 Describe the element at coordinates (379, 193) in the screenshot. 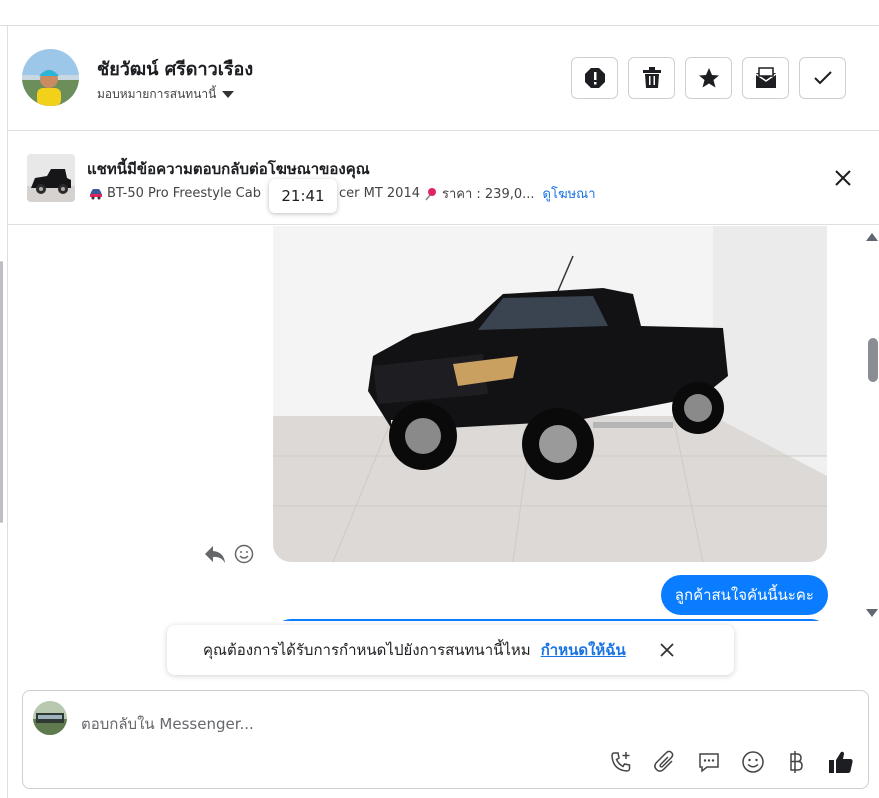

I see `ad-product-part2: cer MT 2014` at that location.